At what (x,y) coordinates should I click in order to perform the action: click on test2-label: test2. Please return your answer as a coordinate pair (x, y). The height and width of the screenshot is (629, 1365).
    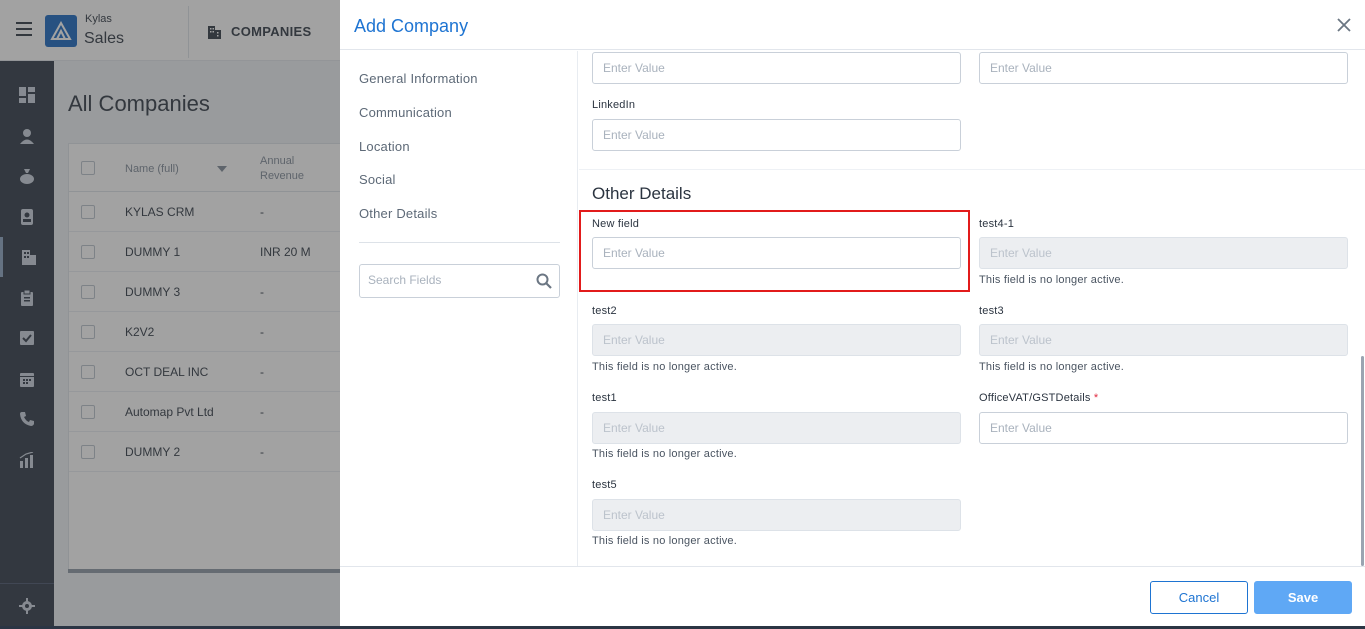
    Looking at the image, I should click on (604, 311).